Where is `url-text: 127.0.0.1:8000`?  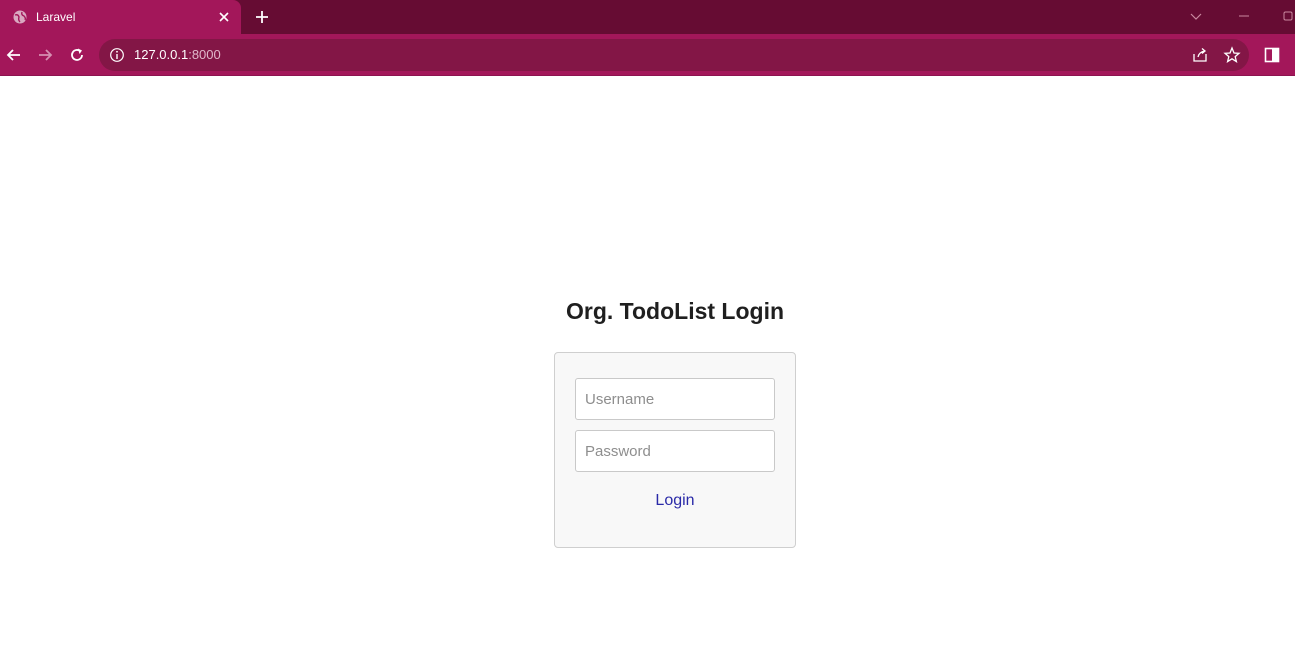
url-text: 127.0.0.1:8000 is located at coordinates (177, 54).